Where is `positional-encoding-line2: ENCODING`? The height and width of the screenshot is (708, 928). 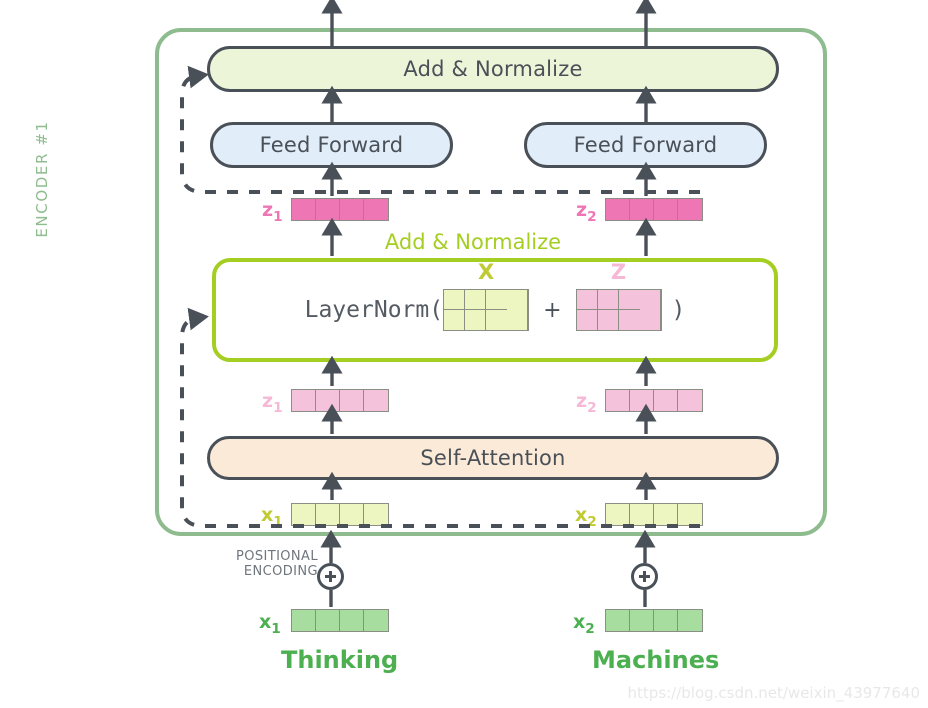 positional-encoding-line2: ENCODING is located at coordinates (280, 571).